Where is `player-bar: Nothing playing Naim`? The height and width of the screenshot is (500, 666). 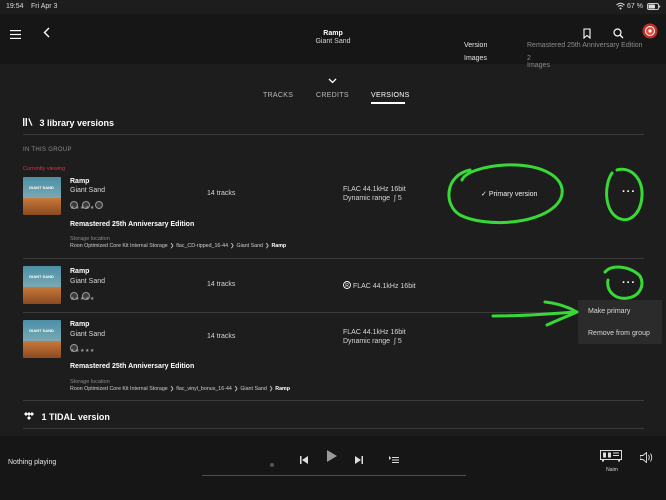
player-bar: Nothing playing Naim is located at coordinates (333, 468).